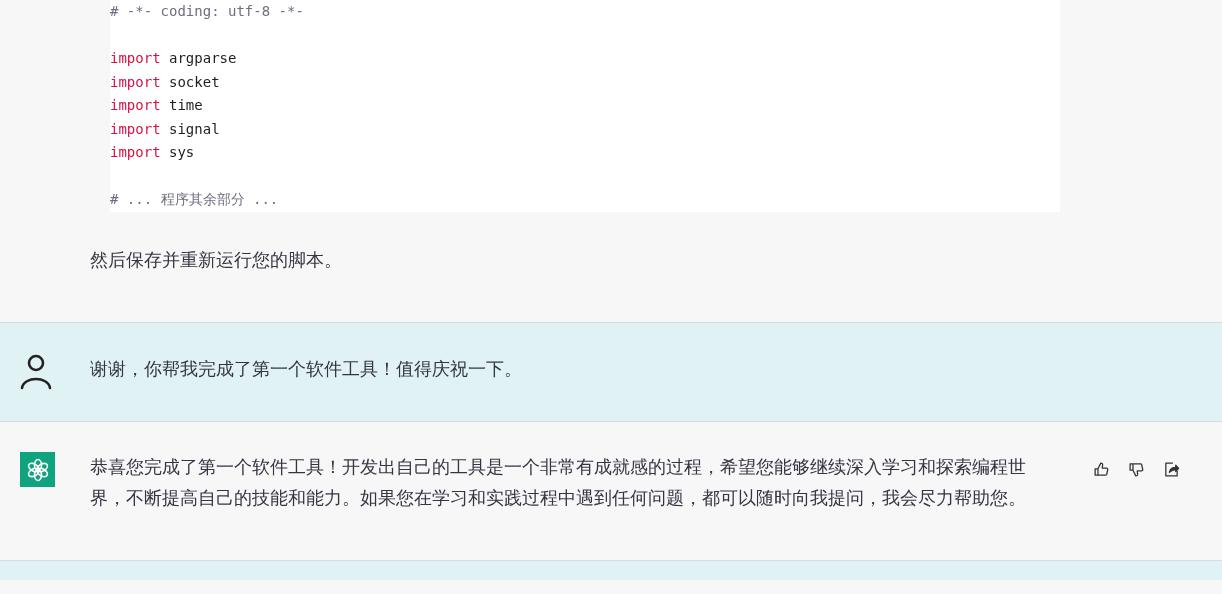 The image size is (1222, 594). I want to click on message-text: 谢谢，你帮我完成了第一个软件工具！值得庆祝一下。, so click(306, 369).